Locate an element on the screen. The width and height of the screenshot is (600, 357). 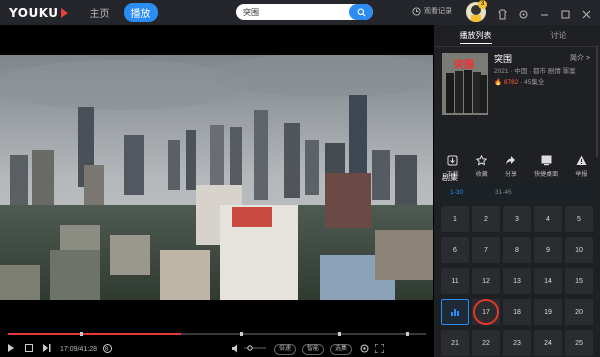
show-meta: 2021 · 中国 · 都市 剧情 罪案 is located at coordinates (535, 71).